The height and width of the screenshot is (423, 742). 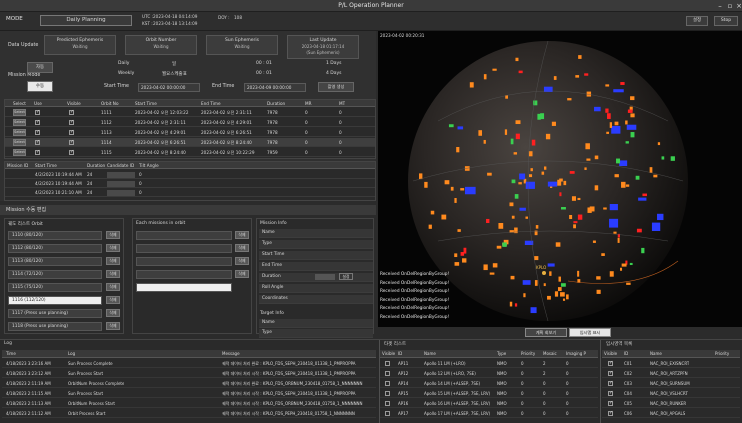 I want to click on region-row: C05 NAC_ROI_RUNKER, so click(x=671, y=403).